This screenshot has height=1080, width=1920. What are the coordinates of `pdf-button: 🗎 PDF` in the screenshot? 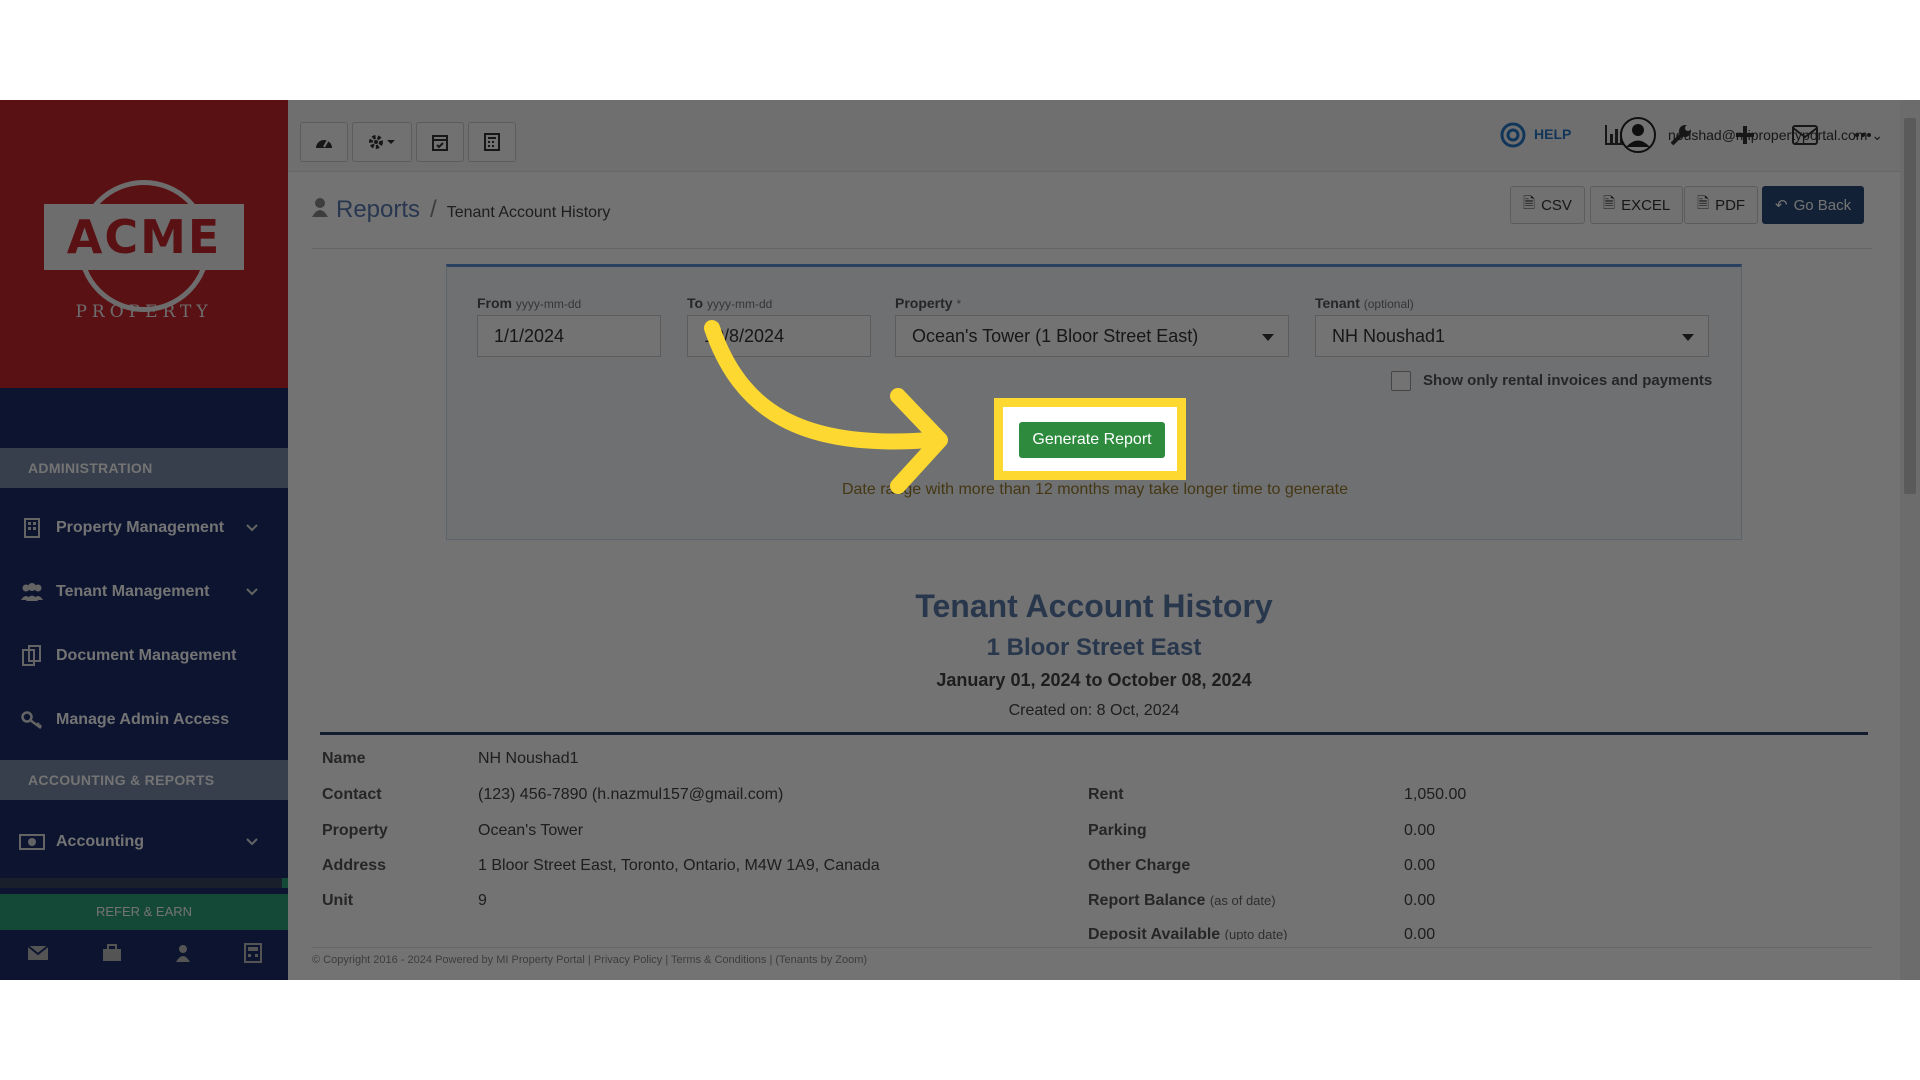 It's located at (1721, 205).